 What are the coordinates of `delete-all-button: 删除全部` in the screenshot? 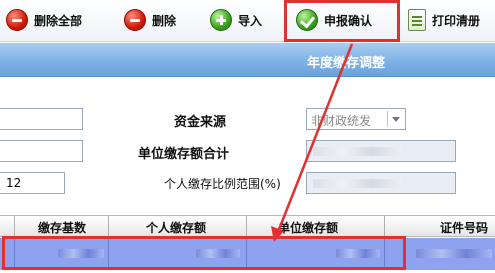 It's located at (44, 20).